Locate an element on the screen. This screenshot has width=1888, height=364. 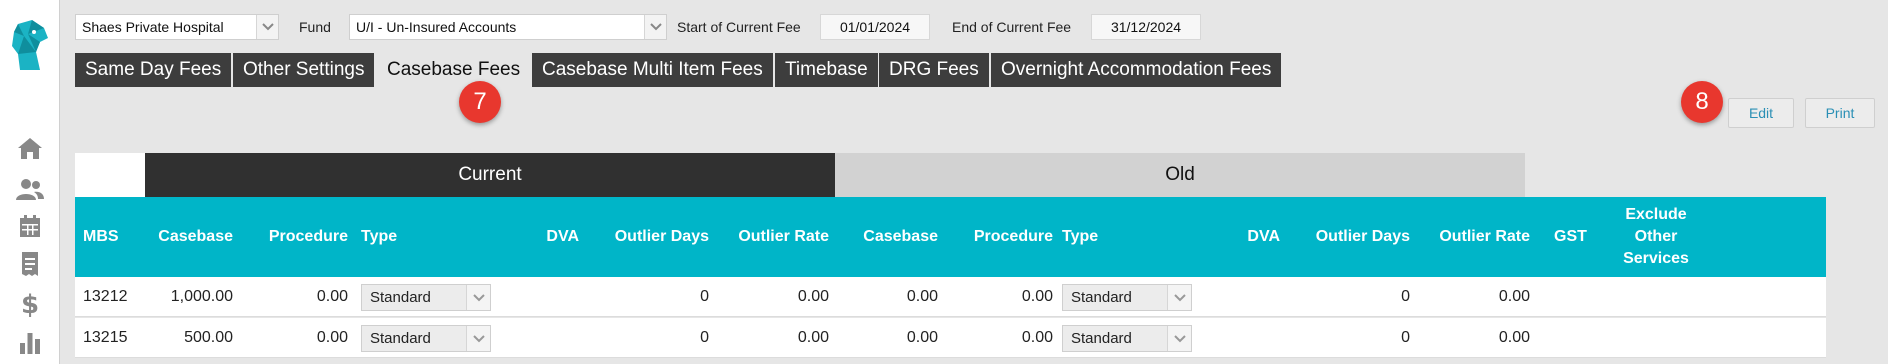
hospital-select-value: Shaes Private Hospital is located at coordinates (153, 27).